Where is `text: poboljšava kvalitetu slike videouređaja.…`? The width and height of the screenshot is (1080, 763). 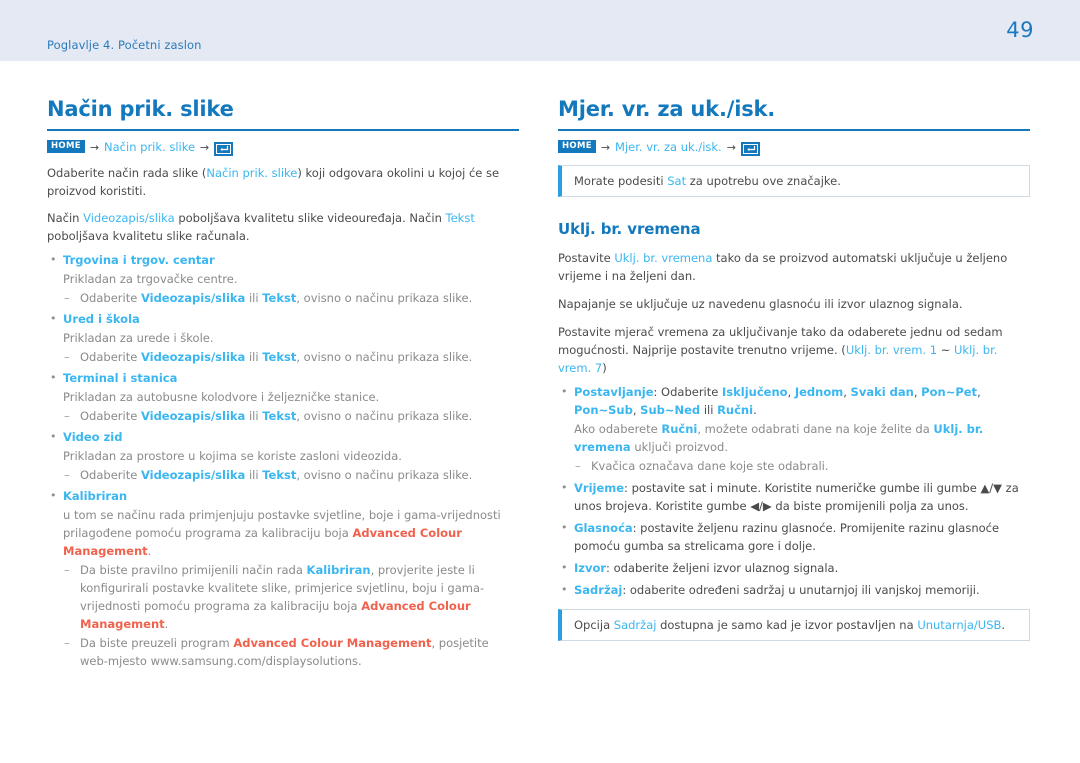 text: poboljšava kvalitetu slike videouređaja.… is located at coordinates (310, 218).